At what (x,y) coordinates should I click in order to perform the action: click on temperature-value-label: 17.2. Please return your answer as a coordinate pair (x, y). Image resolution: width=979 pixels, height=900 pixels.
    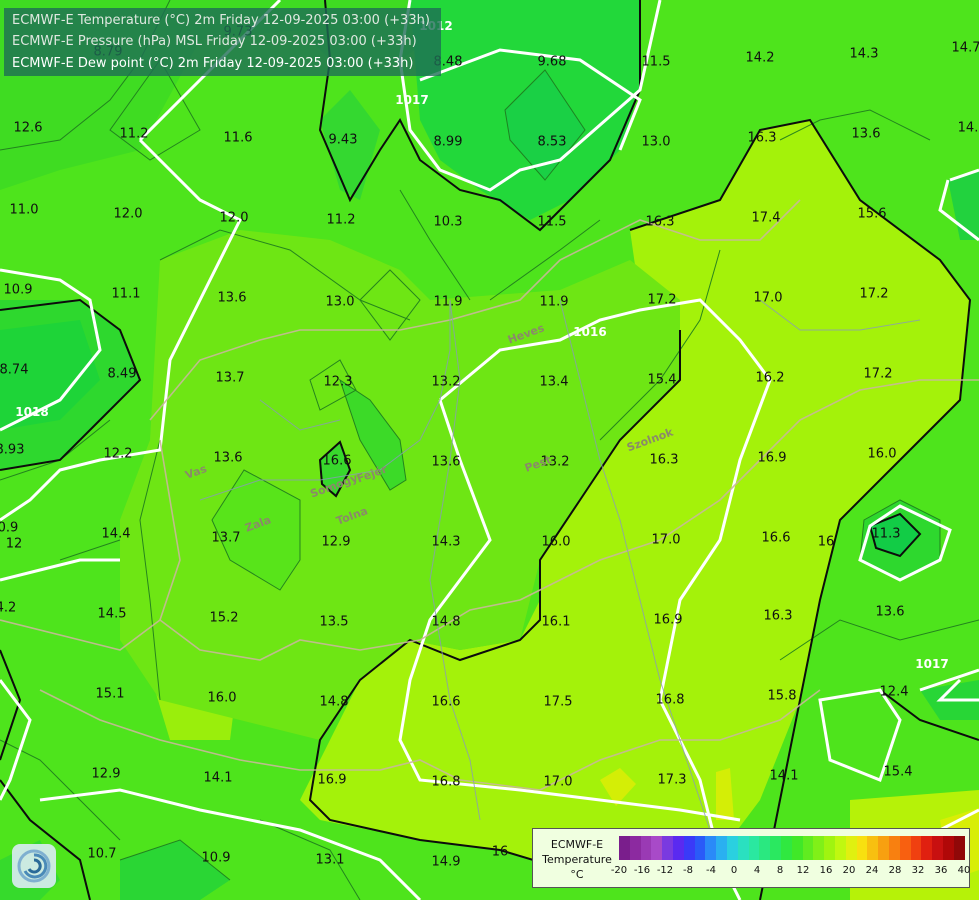
    Looking at the image, I should click on (662, 300).